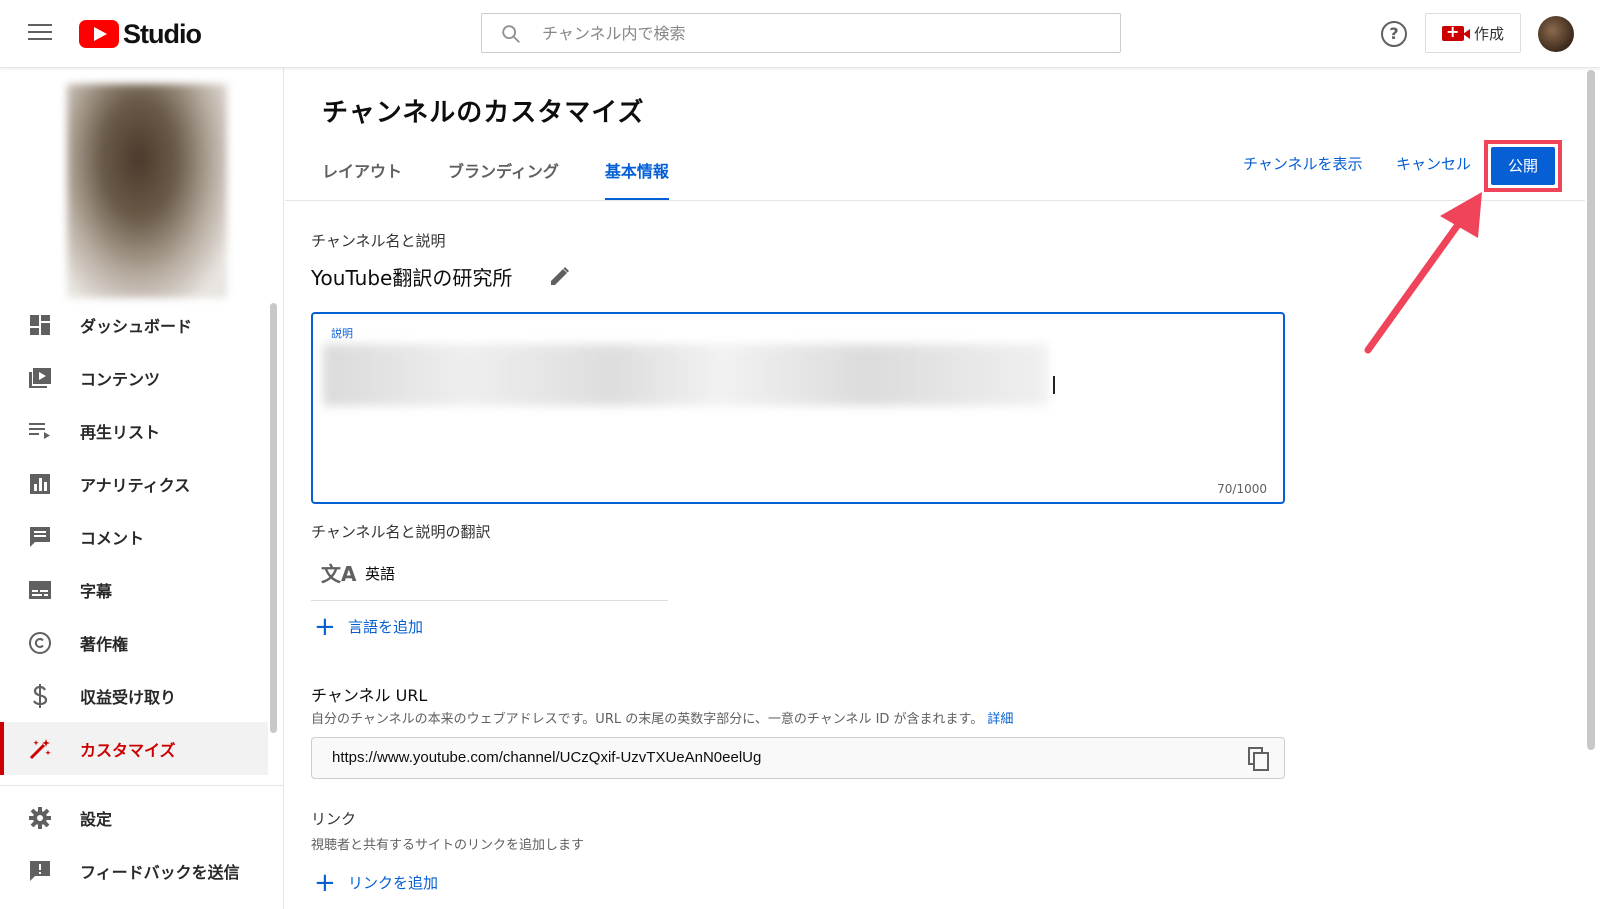  Describe the element at coordinates (380, 574) in the screenshot. I see `translation-language: 英語` at that location.